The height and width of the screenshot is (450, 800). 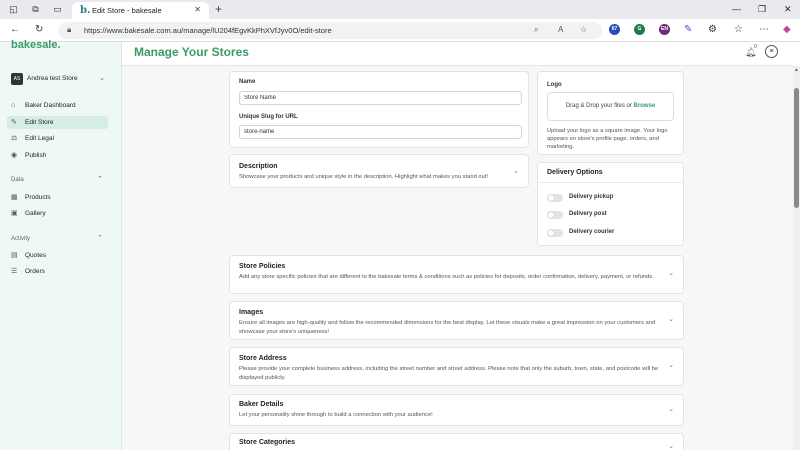 What do you see at coordinates (588, 214) in the screenshot?
I see `delivery-post-label: Delivery post` at bounding box center [588, 214].